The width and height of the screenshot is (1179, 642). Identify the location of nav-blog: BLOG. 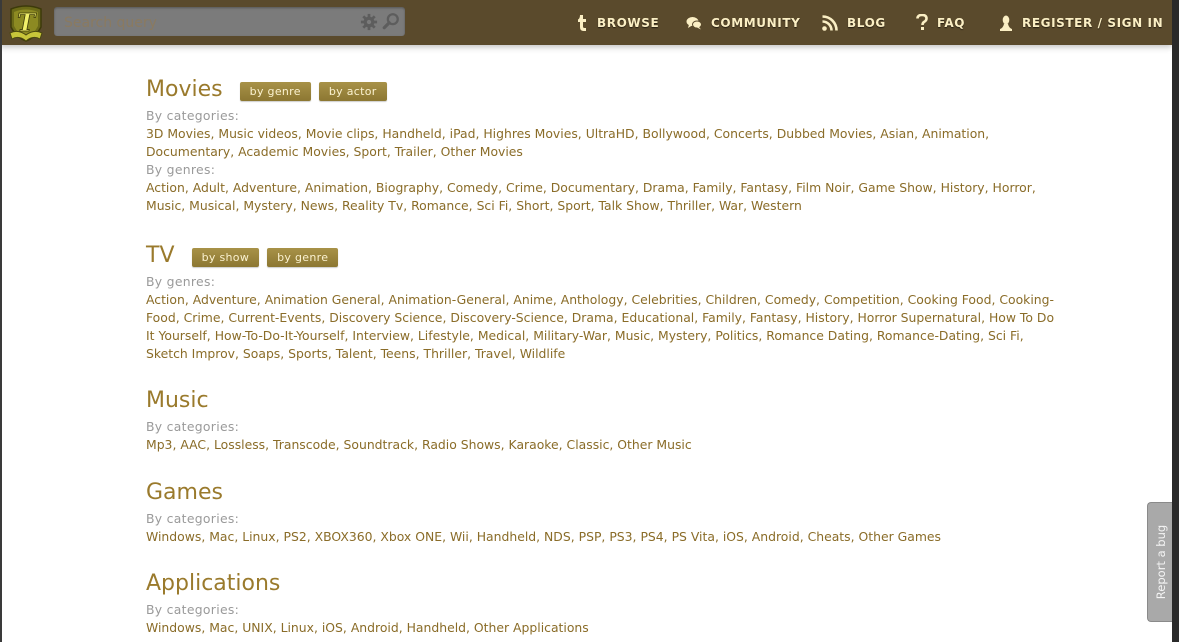
(854, 22).